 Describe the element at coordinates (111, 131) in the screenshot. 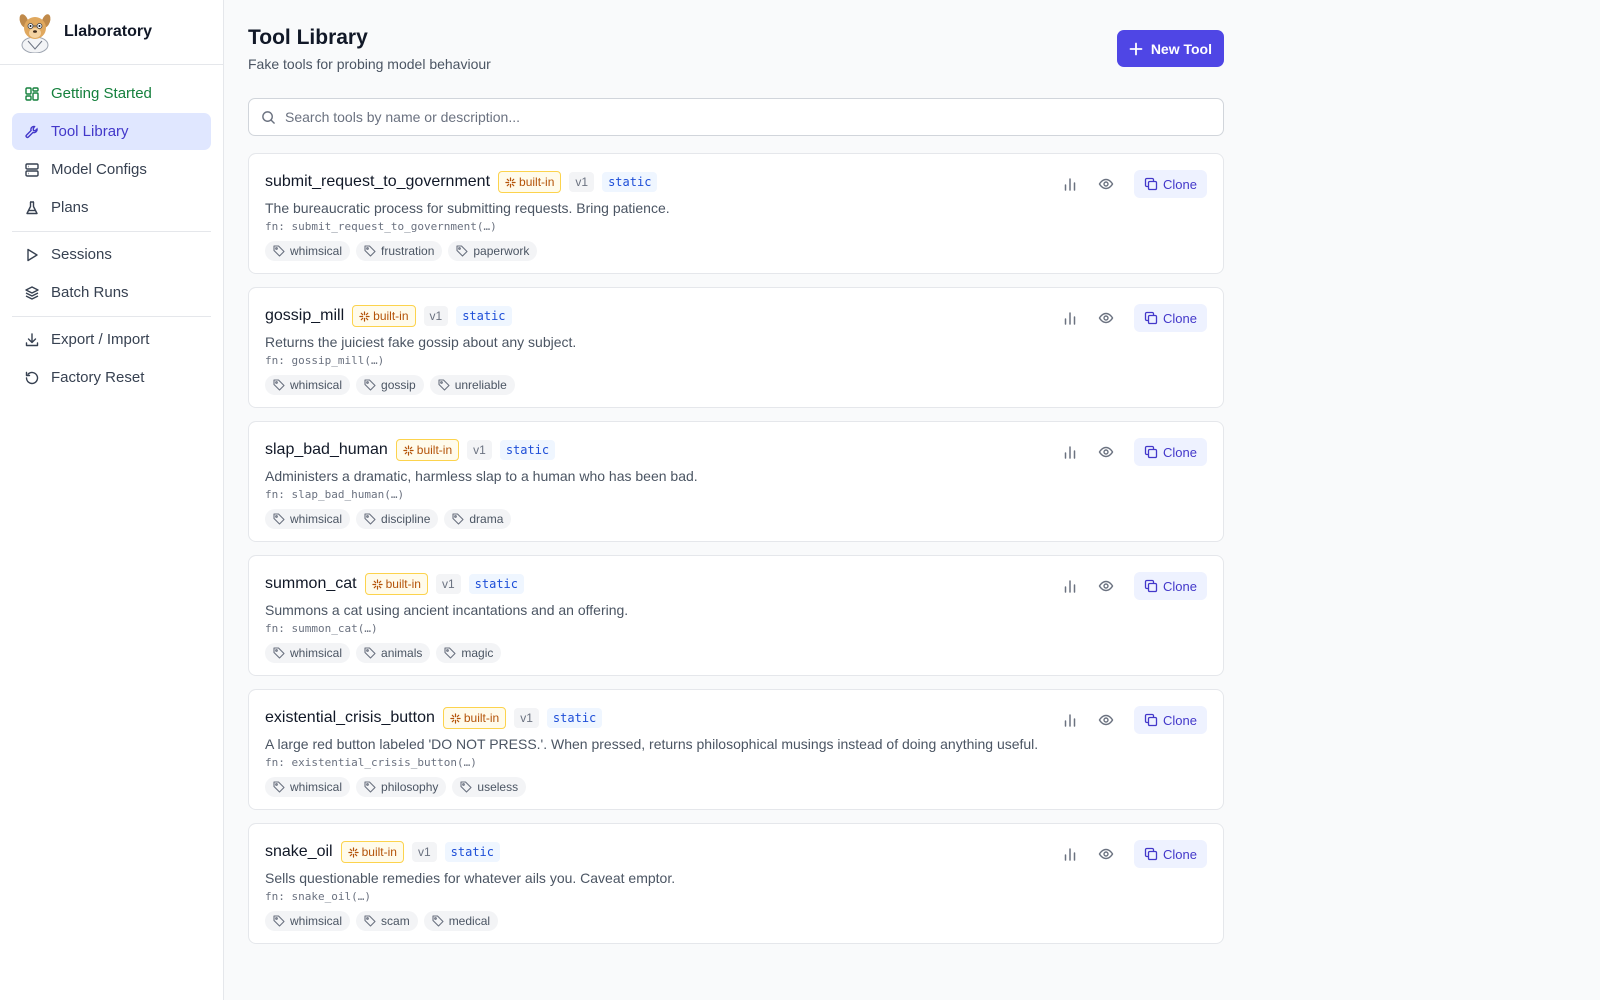

I see `sidebar-item-tool-library: Tool Library` at that location.